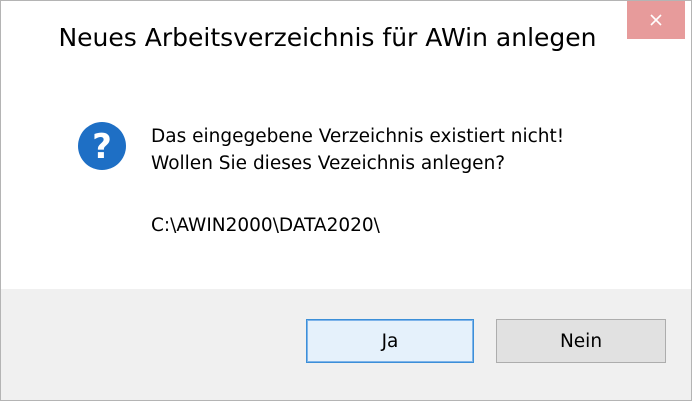 Image resolution: width=692 pixels, height=401 pixels. I want to click on close-button, so click(656, 20).